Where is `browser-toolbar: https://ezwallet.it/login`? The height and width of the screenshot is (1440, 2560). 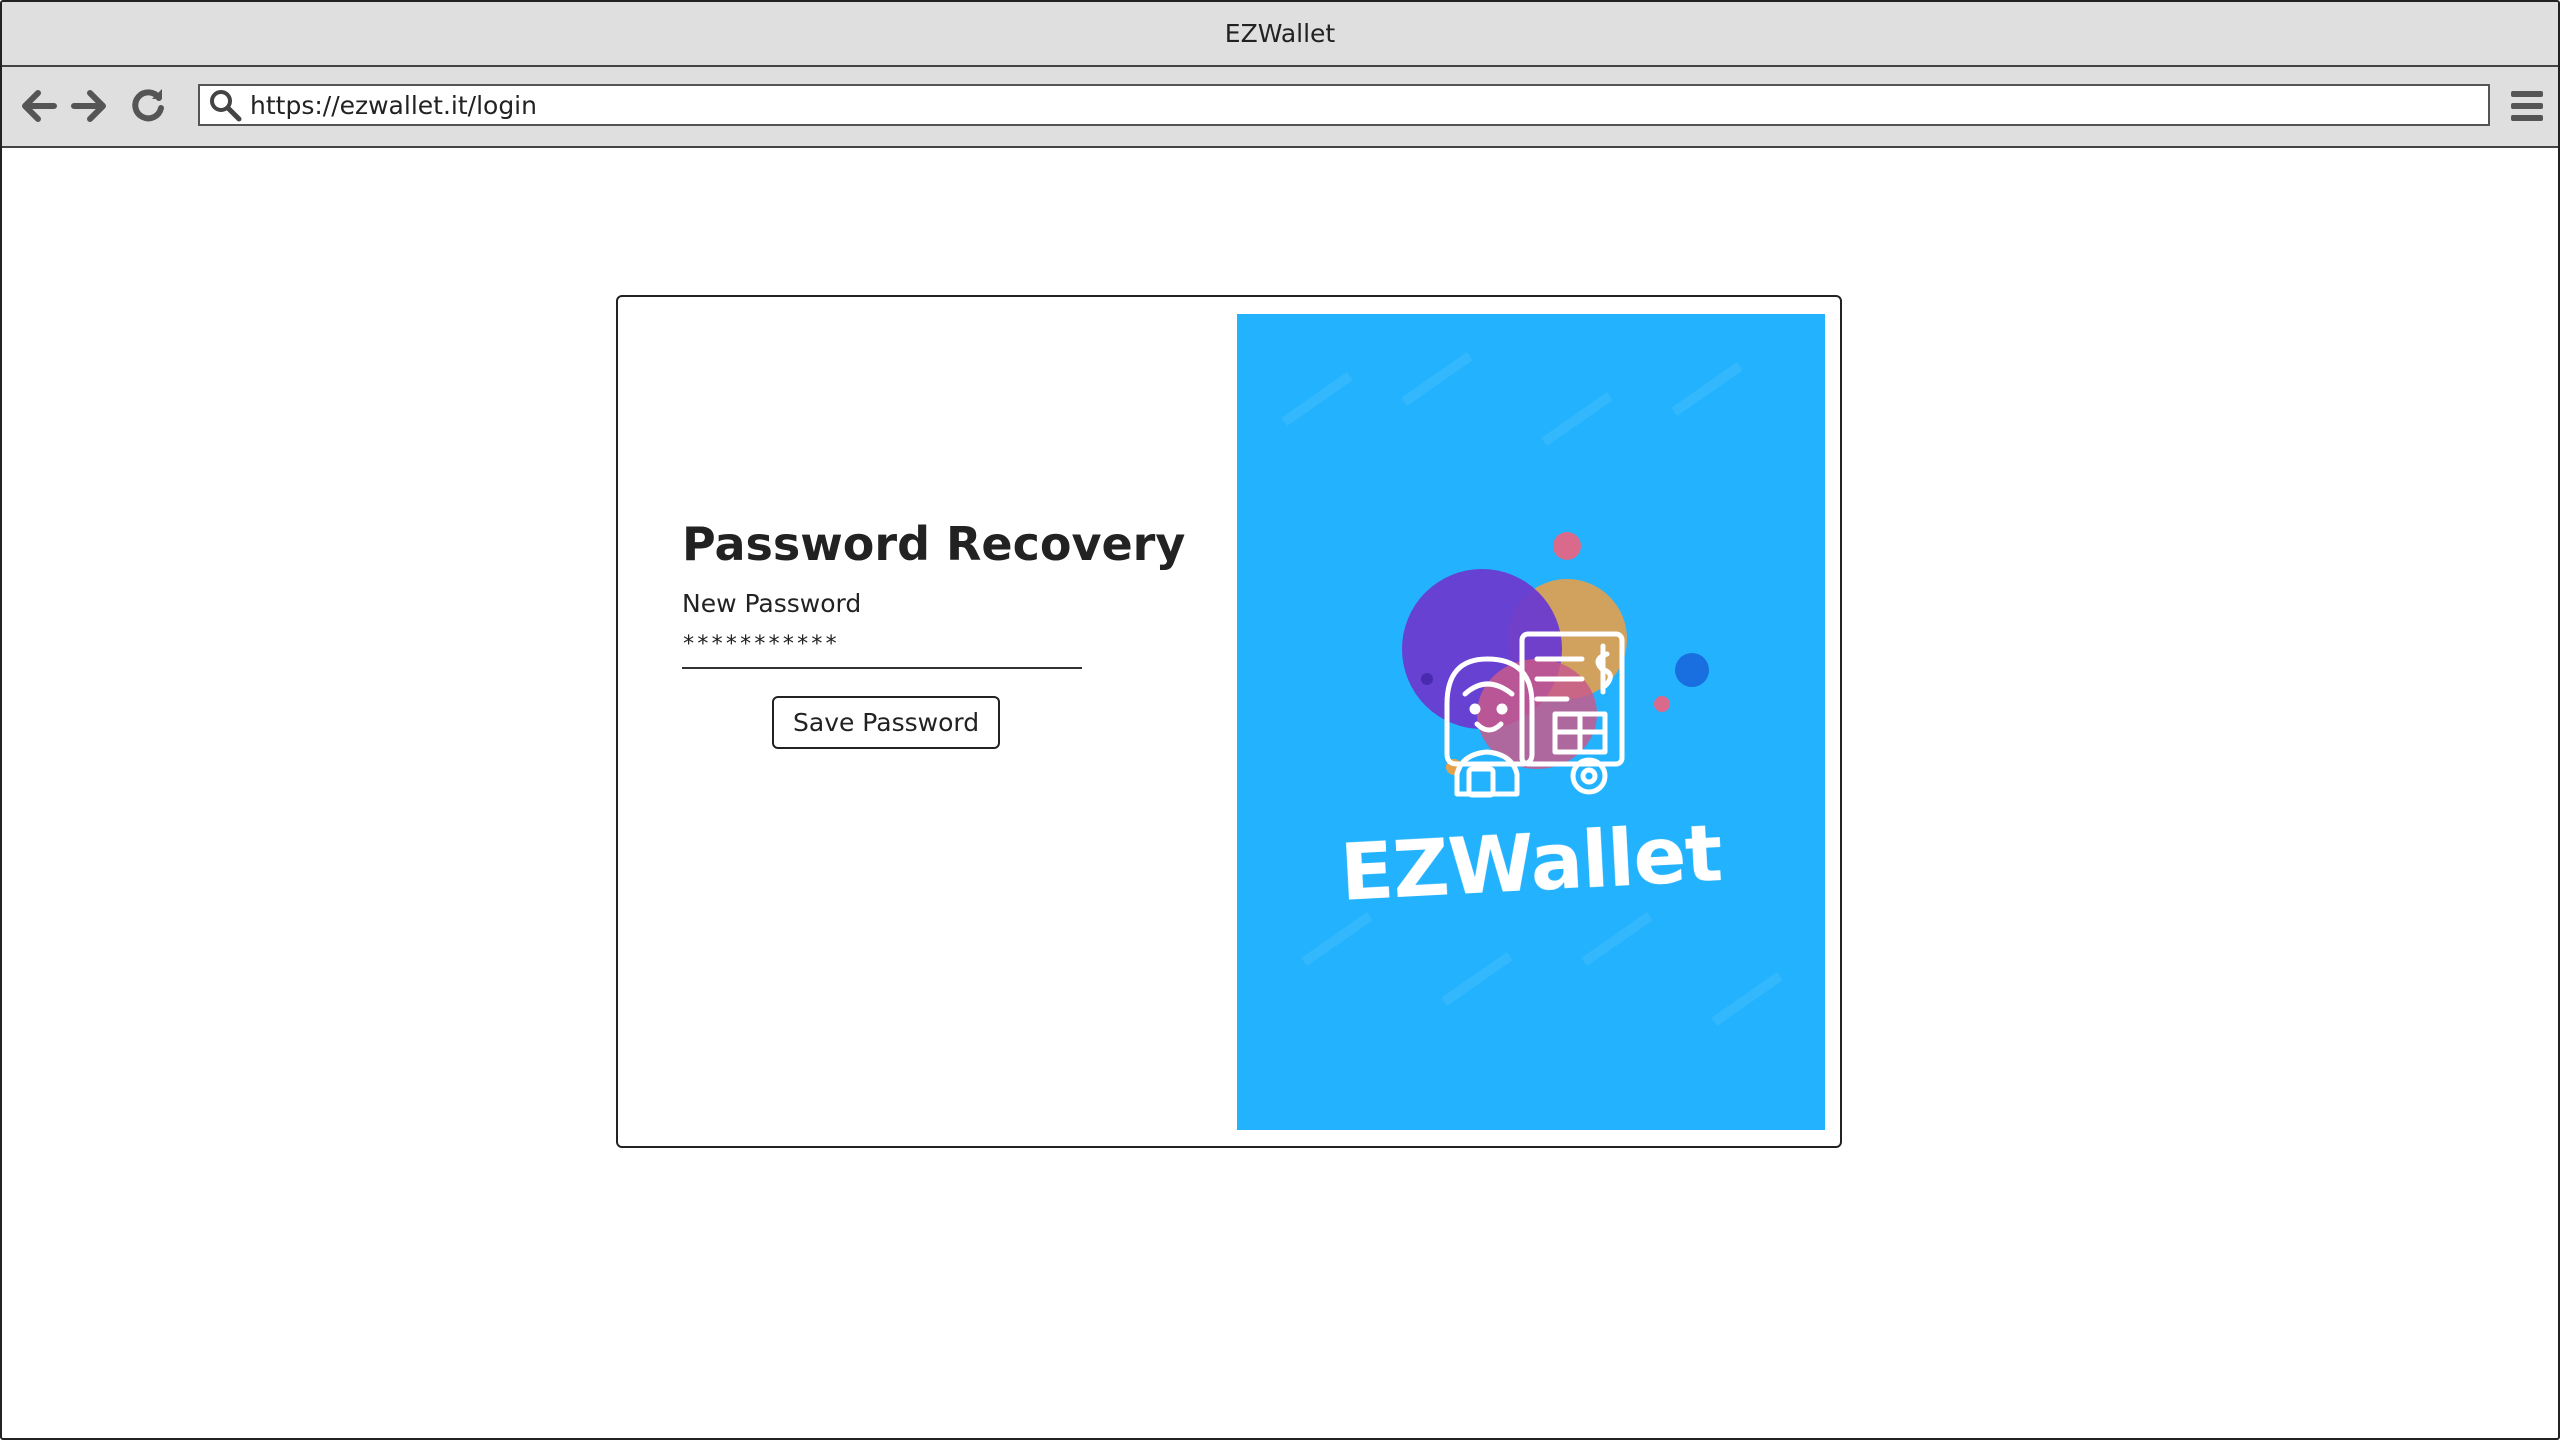 browser-toolbar: https://ezwallet.it/login is located at coordinates (1280, 107).